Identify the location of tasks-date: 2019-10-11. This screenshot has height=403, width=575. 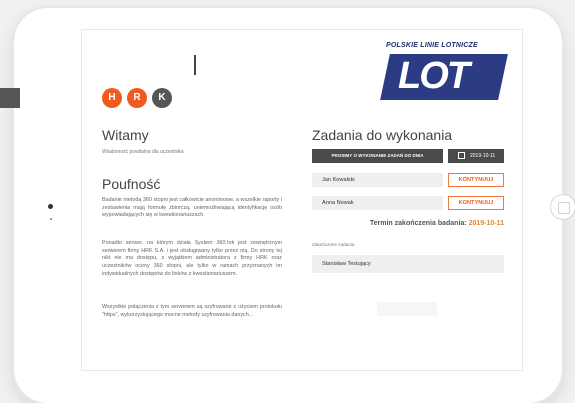
(483, 156).